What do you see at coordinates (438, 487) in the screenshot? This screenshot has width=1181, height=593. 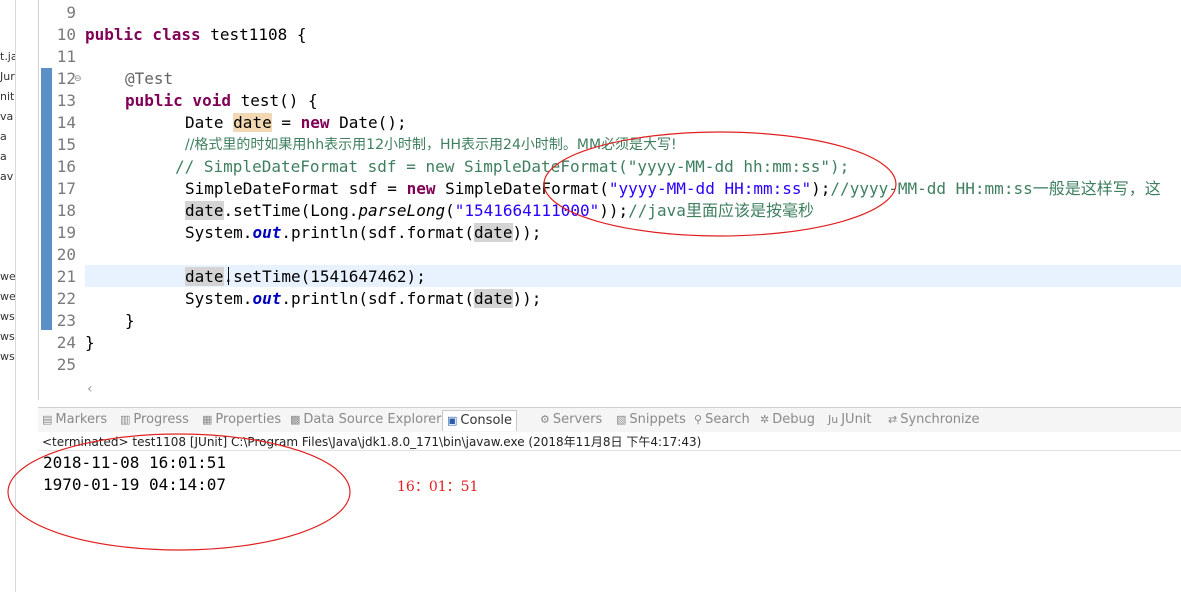 I see `handwritten-note: 16：01：51` at bounding box center [438, 487].